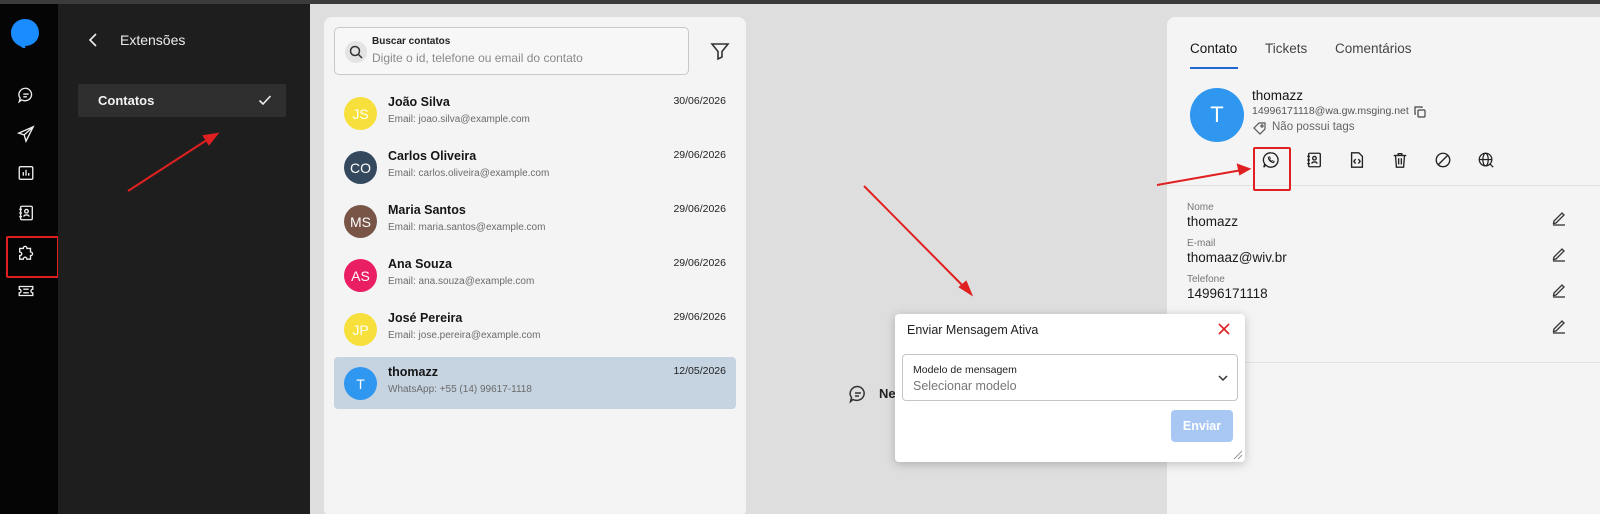  What do you see at coordinates (425, 318) in the screenshot?
I see `contact-name: José Pereira` at bounding box center [425, 318].